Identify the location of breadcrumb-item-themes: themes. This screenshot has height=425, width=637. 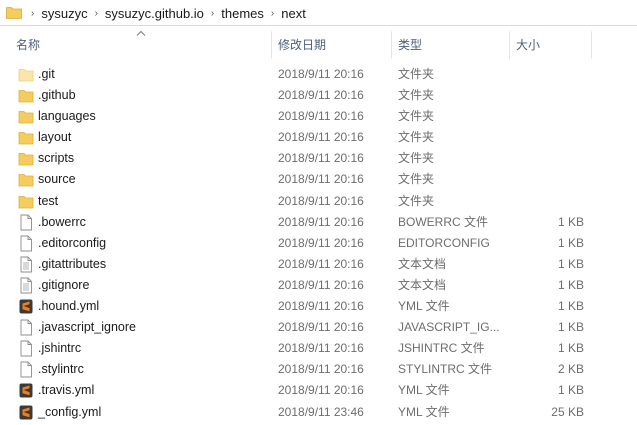
(242, 13).